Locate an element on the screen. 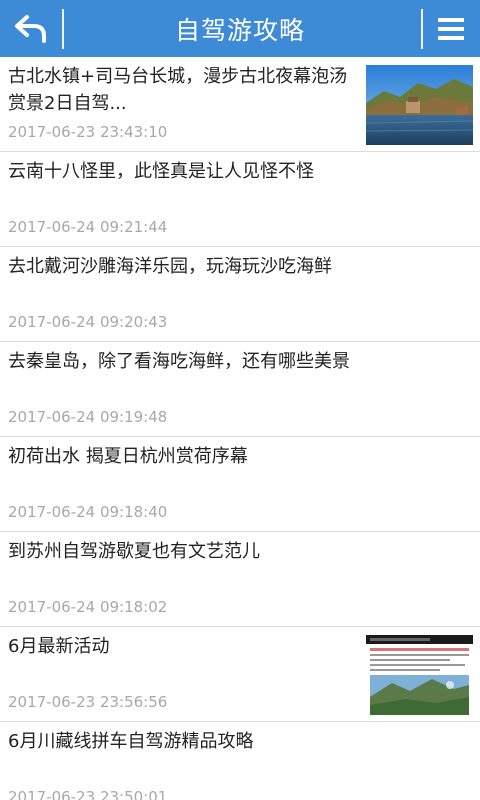  page-title: 自驾游攻略 is located at coordinates (239, 30).